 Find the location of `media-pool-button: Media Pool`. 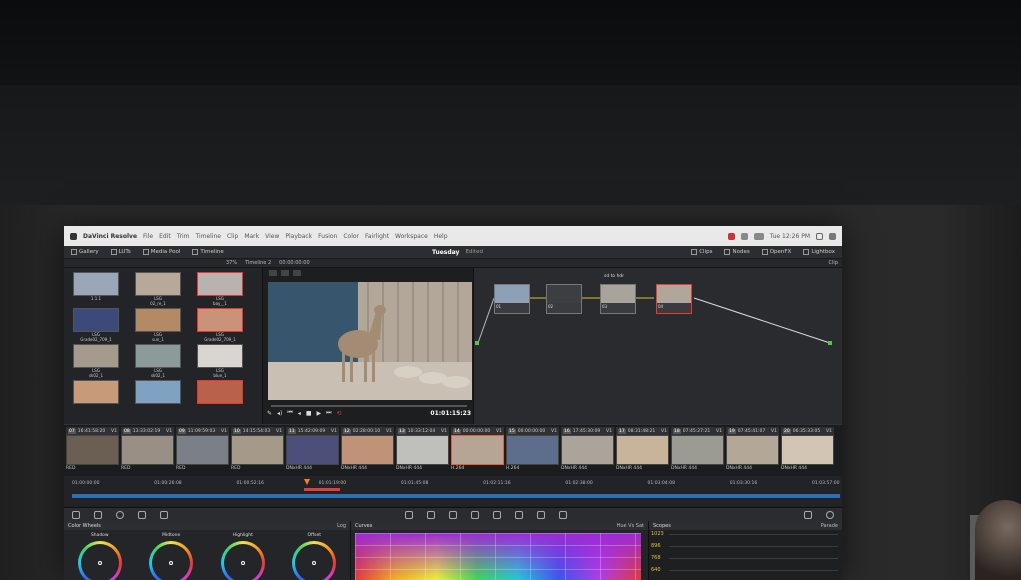

media-pool-button: Media Pool is located at coordinates (162, 252).